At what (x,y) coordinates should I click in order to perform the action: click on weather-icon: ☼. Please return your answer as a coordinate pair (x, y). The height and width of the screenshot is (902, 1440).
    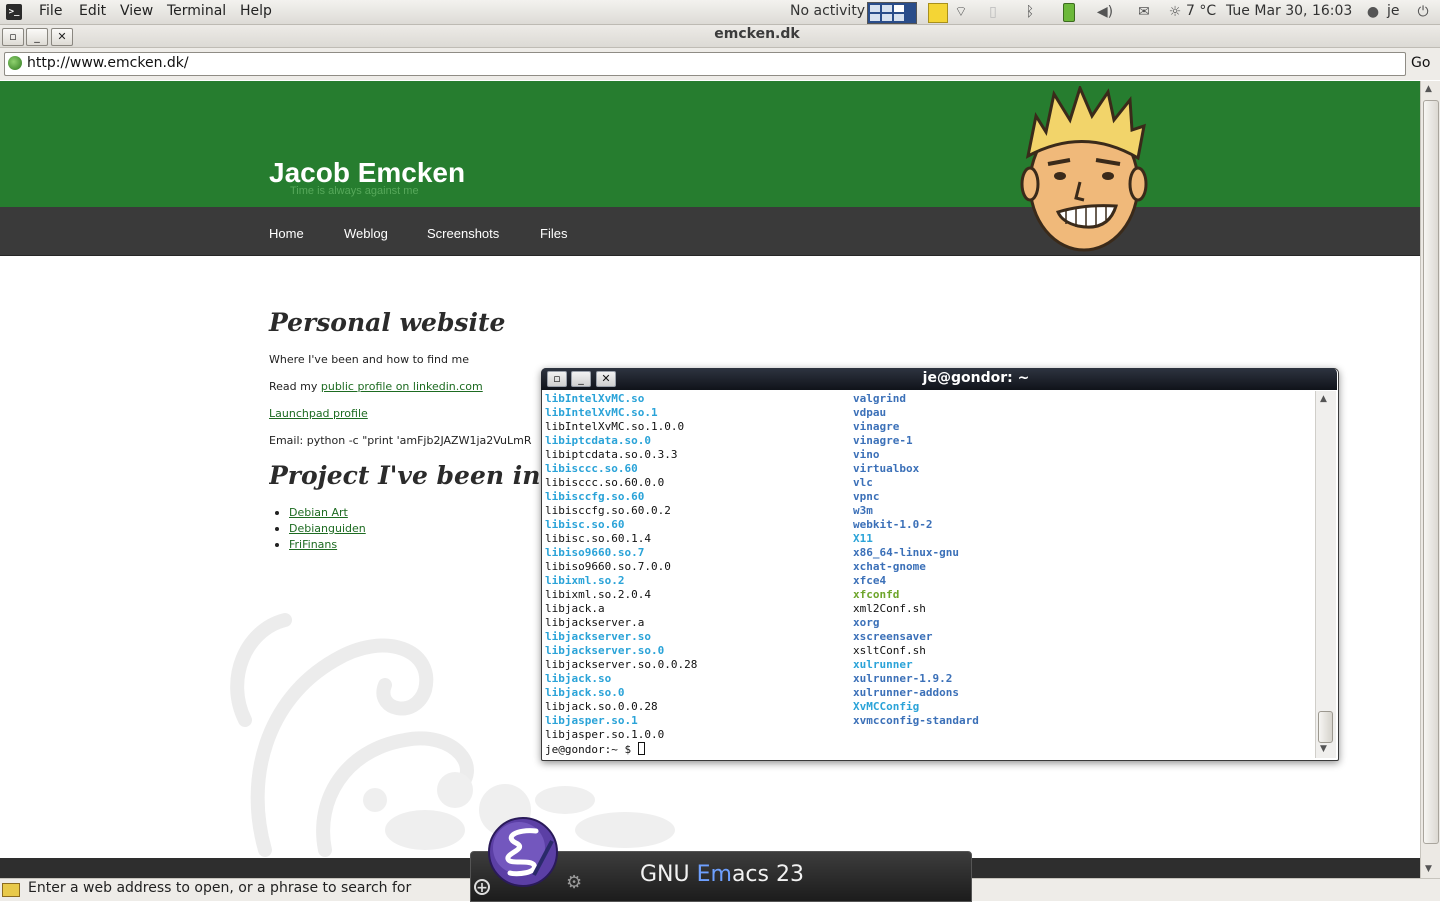
    Looking at the image, I should click on (1175, 12).